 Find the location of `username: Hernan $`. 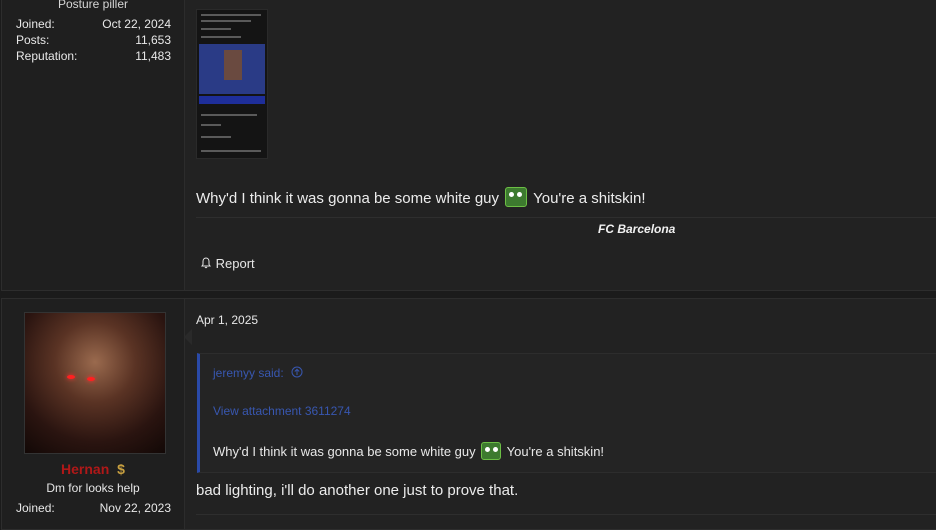

username: Hernan $ is located at coordinates (93, 469).